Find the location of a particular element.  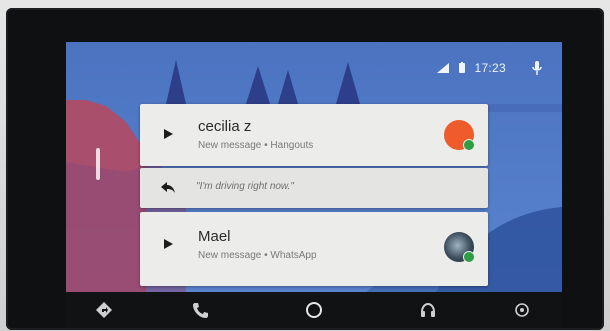

nav-bar is located at coordinates (314, 310).